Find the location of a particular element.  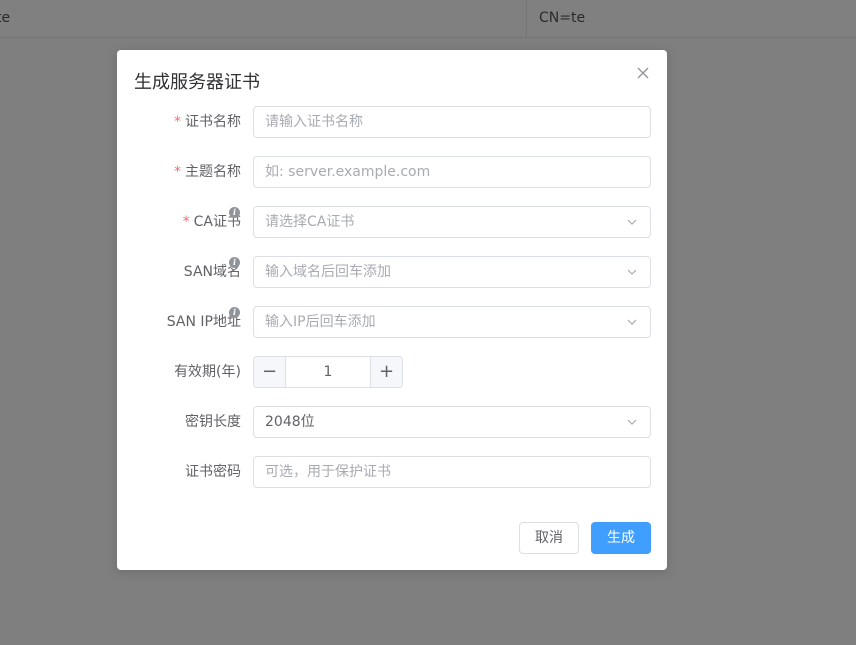

subject-name-field is located at coordinates (452, 172).